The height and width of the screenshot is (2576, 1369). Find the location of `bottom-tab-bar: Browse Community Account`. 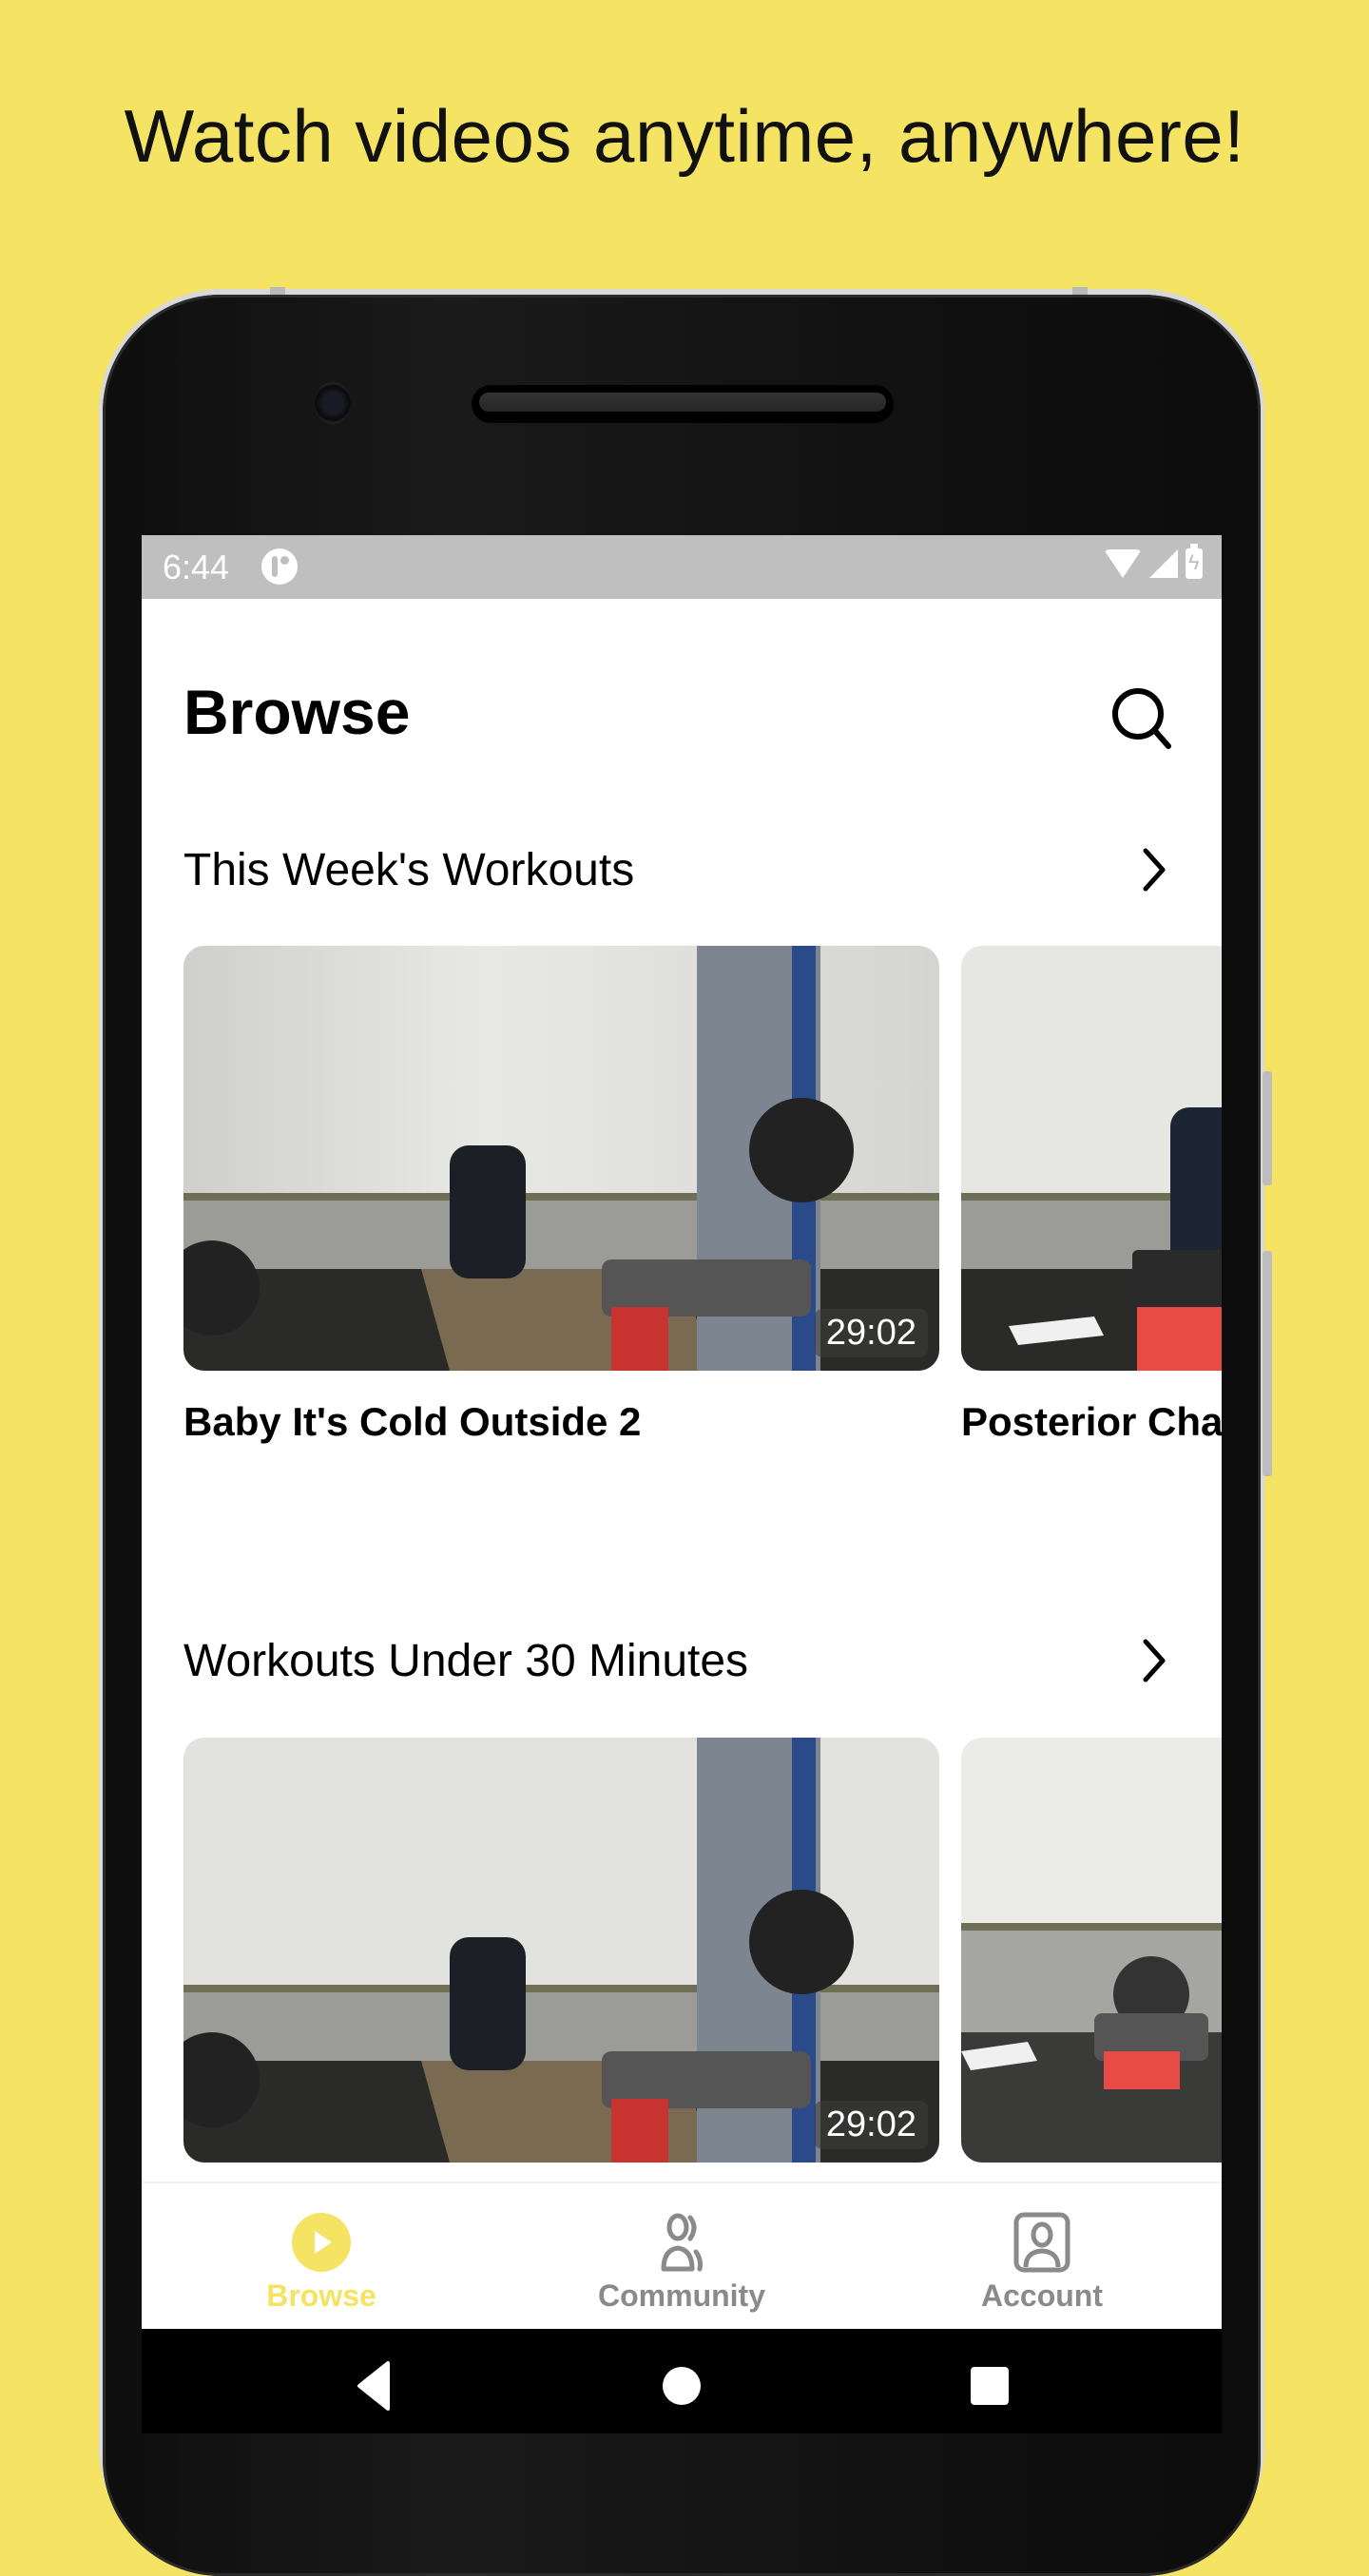

bottom-tab-bar: Browse Community Account is located at coordinates (682, 2257).